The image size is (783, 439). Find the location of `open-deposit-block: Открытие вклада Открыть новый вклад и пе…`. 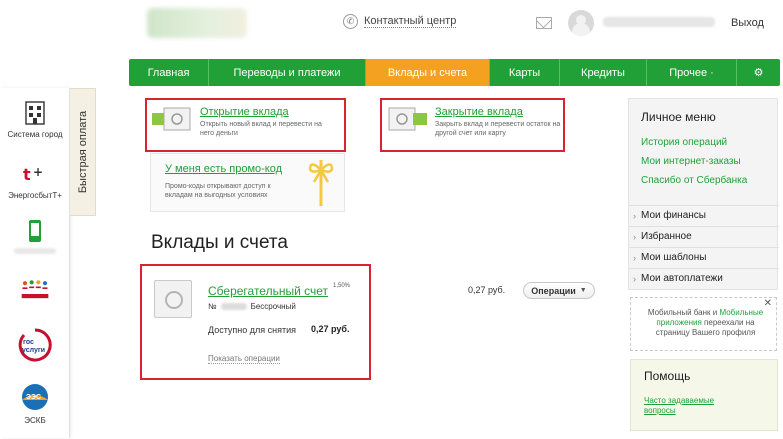

open-deposit-block: Открытие вклада Открыть новый вклад и пе… is located at coordinates (241, 122).